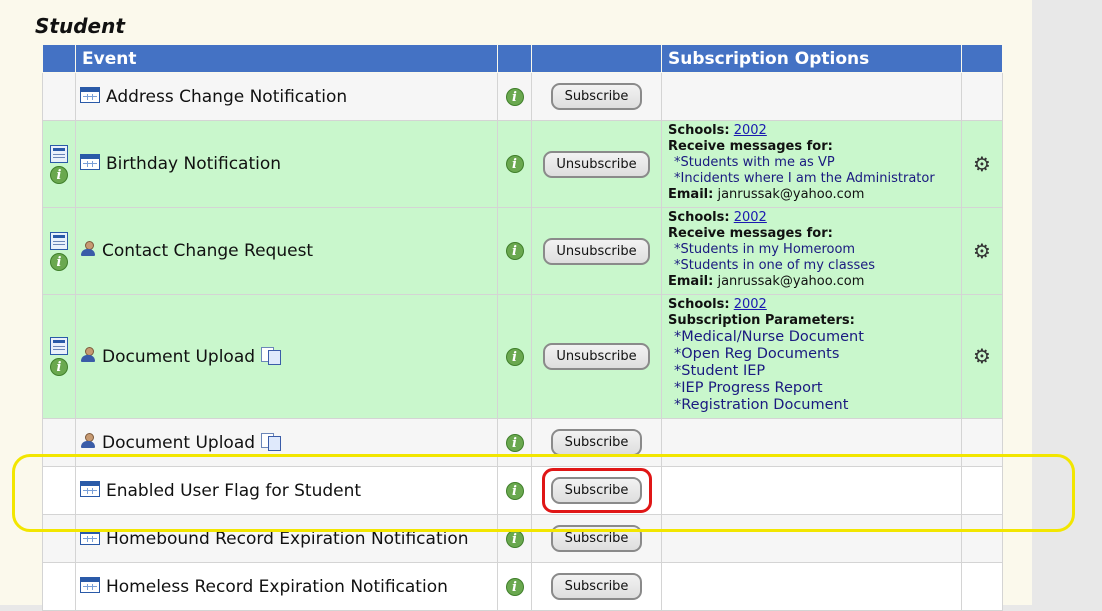  I want to click on table-row: Address Change Notification i Subscribe, so click(522, 96).